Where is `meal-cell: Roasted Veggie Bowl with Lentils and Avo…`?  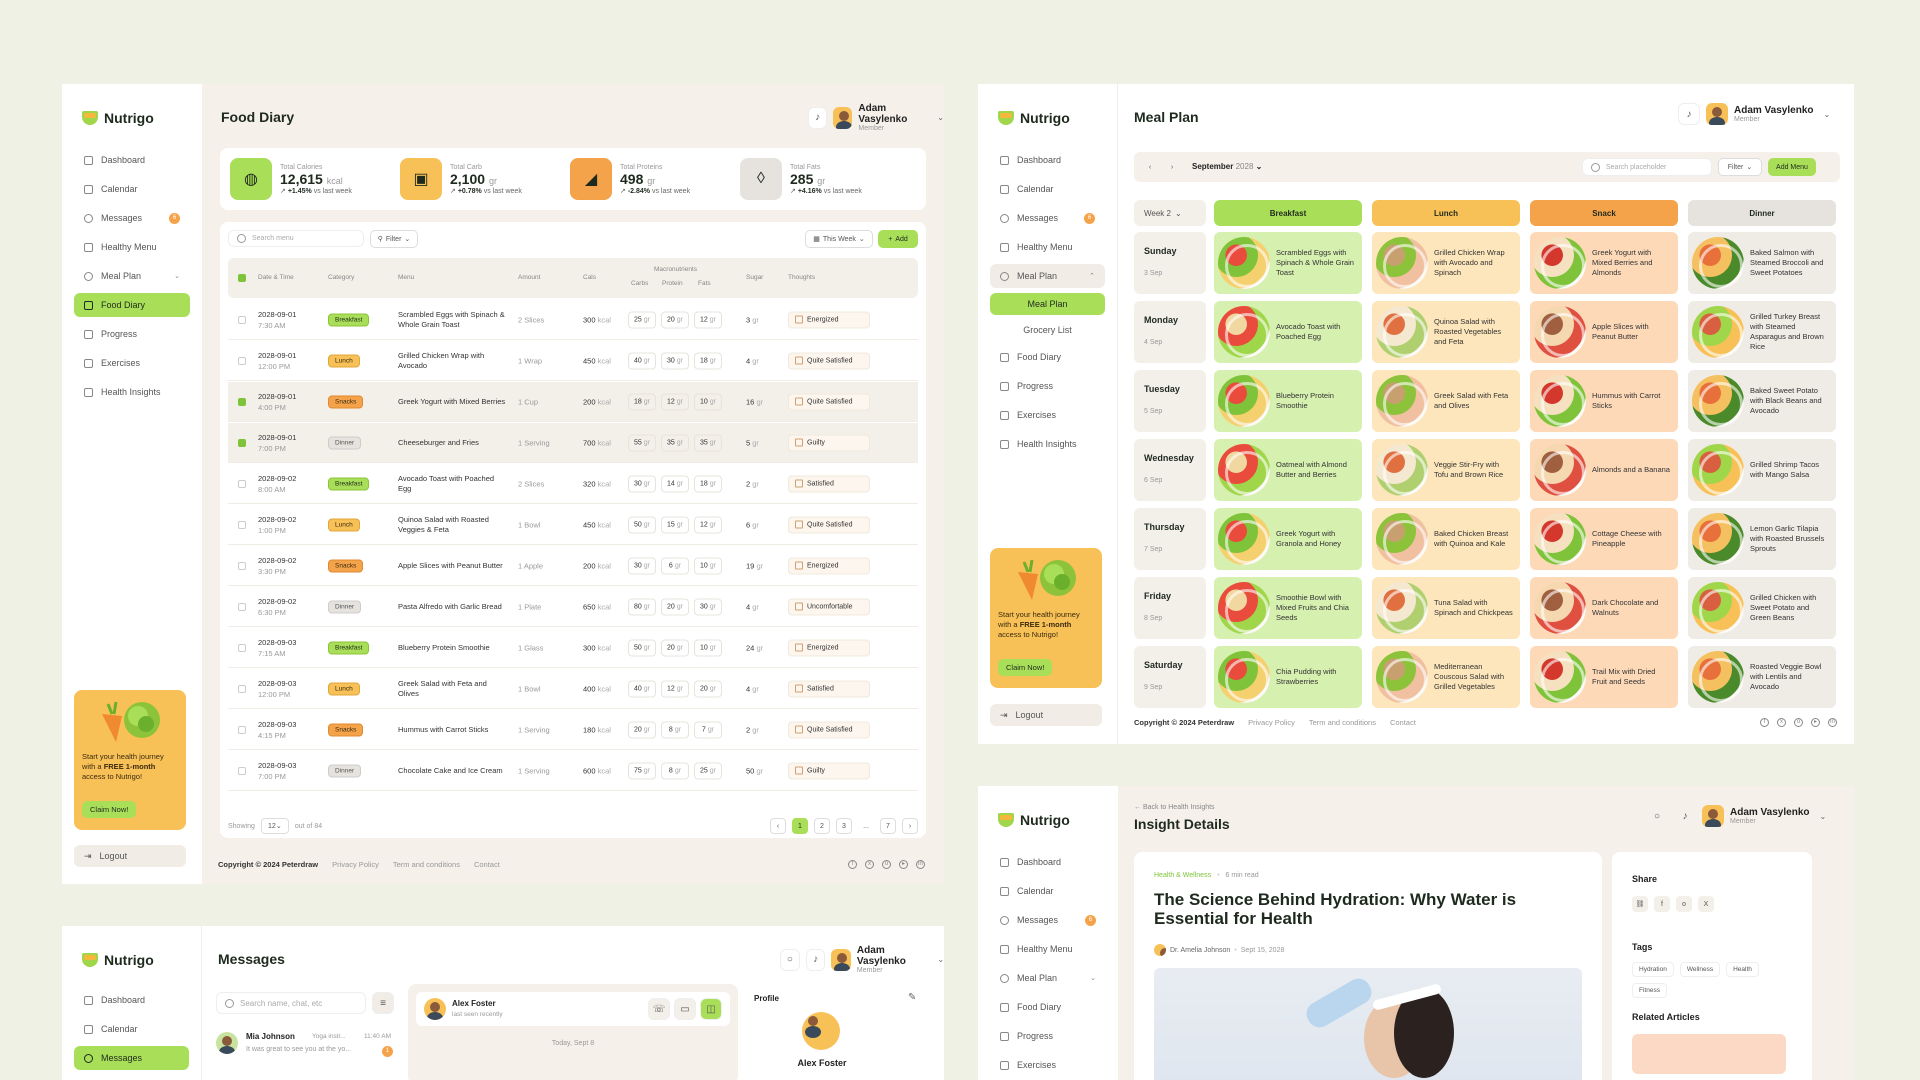 meal-cell: Roasted Veggie Bowl with Lentils and Avo… is located at coordinates (1762, 677).